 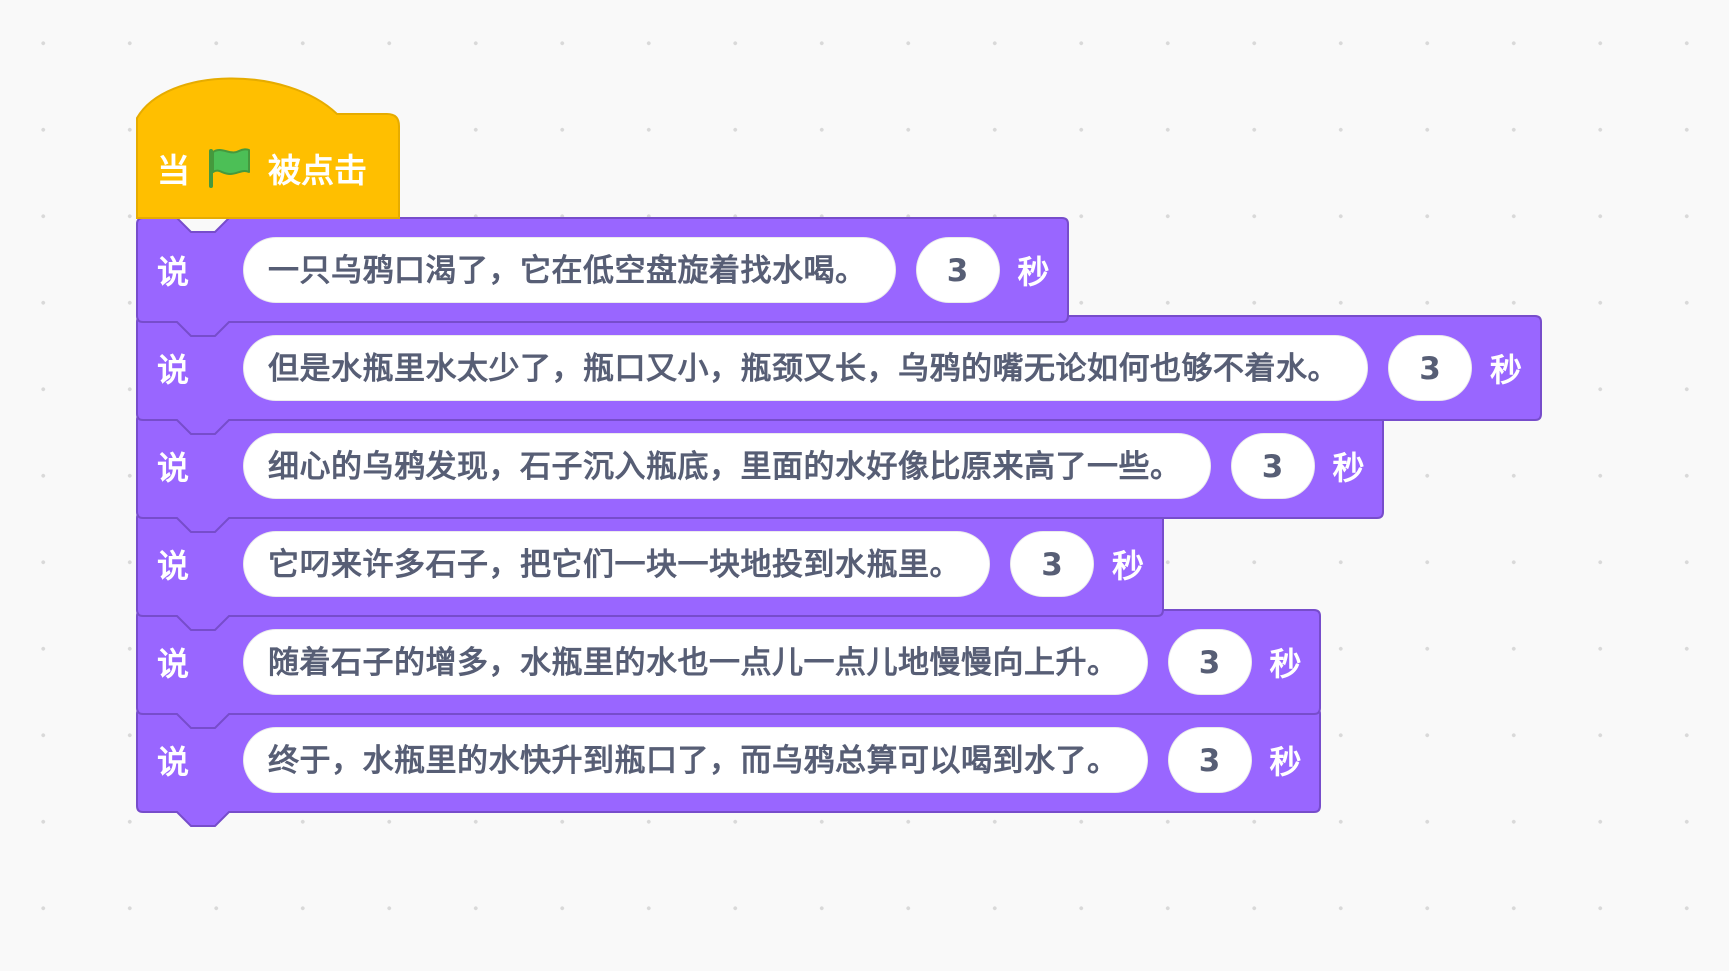 I want to click on say-for-secs-block: 说 一只乌鸦口渴了，它在低空盘旋着找水喝。 3 秒, so click(x=602, y=277).